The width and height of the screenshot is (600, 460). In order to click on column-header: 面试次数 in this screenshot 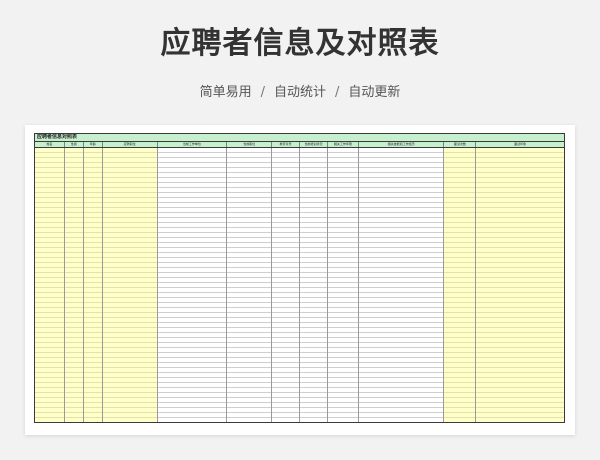, I will do `click(460, 144)`.